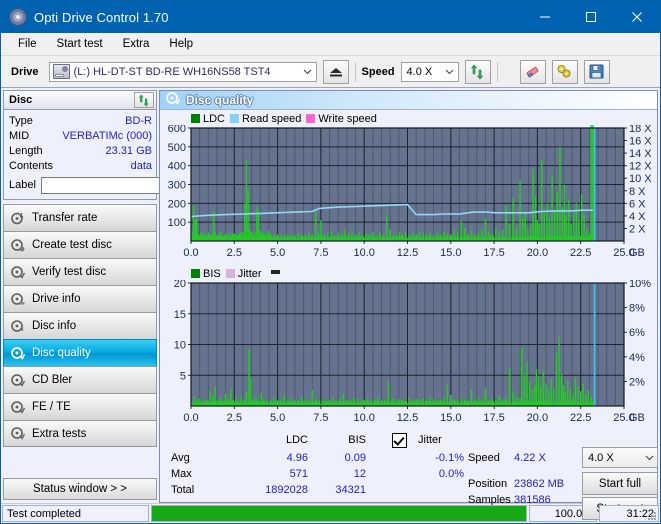 The height and width of the screenshot is (524, 661). Describe the element at coordinates (532, 71) in the screenshot. I see `erase-button` at that location.